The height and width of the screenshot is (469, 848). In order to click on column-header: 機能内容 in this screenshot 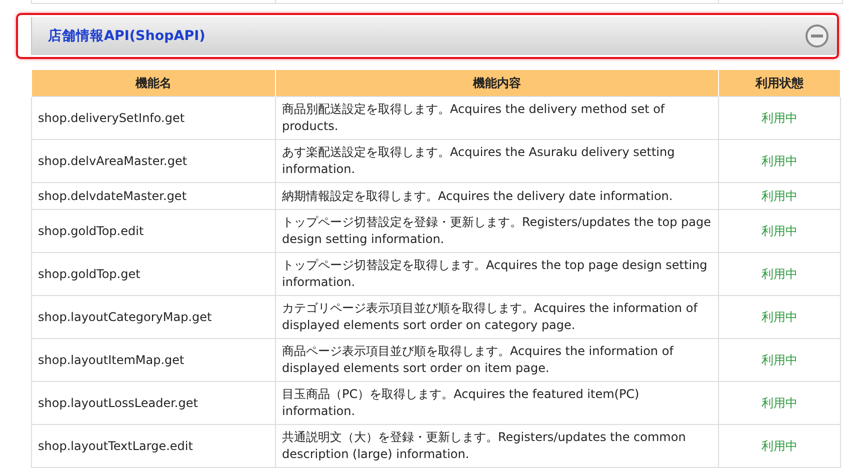, I will do `click(497, 83)`.